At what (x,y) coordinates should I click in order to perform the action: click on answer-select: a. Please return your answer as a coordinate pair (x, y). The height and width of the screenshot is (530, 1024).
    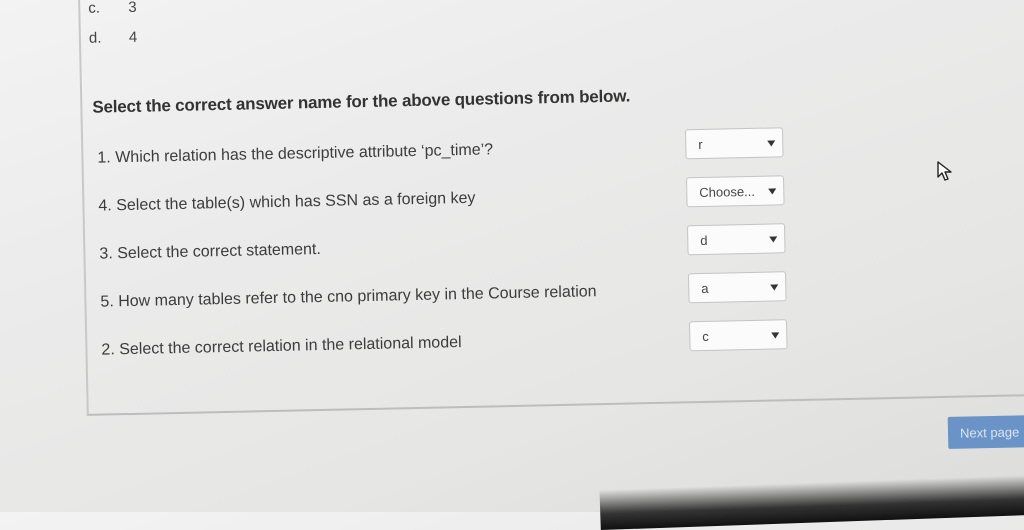
    Looking at the image, I should click on (737, 287).